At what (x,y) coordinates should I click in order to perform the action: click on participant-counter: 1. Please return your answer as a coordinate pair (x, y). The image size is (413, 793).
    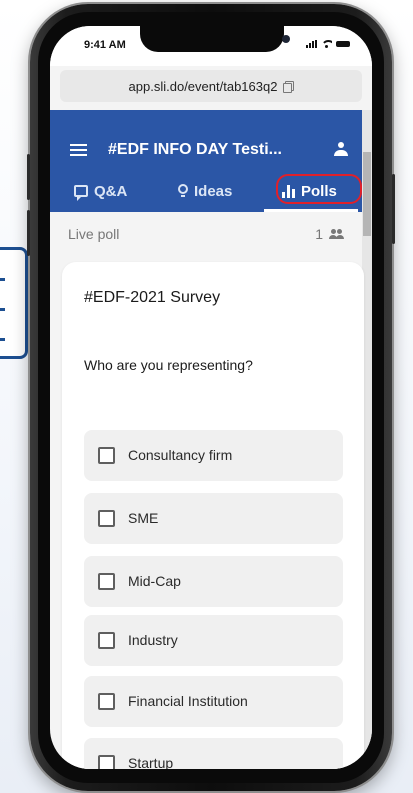
    Looking at the image, I should click on (329, 234).